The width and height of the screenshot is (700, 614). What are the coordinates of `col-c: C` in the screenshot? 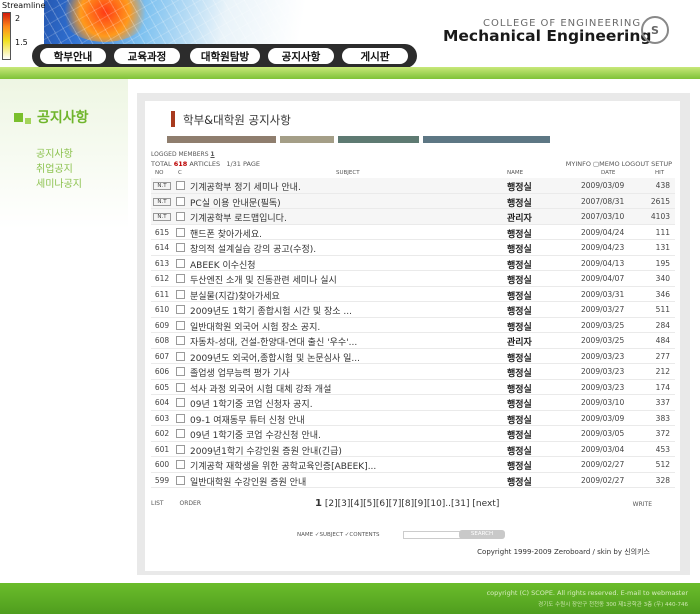 It's located at (180, 173).